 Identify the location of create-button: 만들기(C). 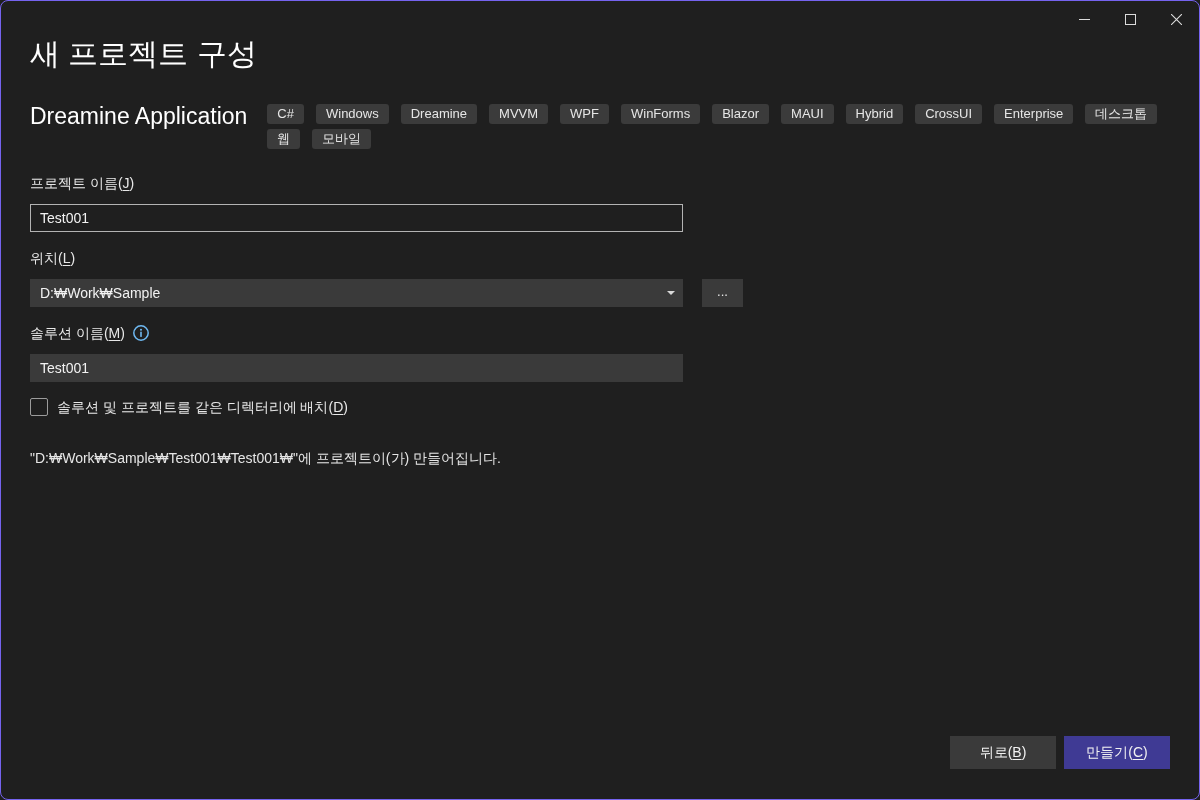
(1117, 752).